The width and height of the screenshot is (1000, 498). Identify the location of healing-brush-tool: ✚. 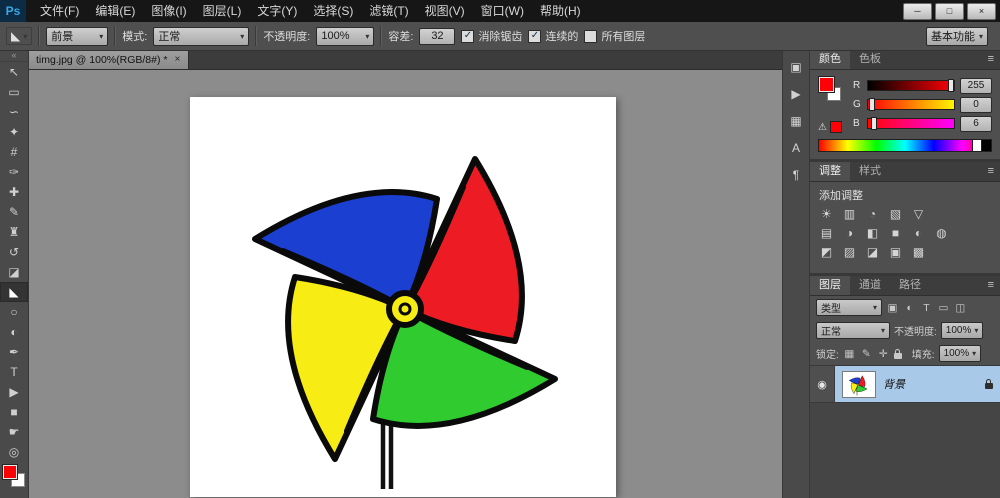
(14, 192).